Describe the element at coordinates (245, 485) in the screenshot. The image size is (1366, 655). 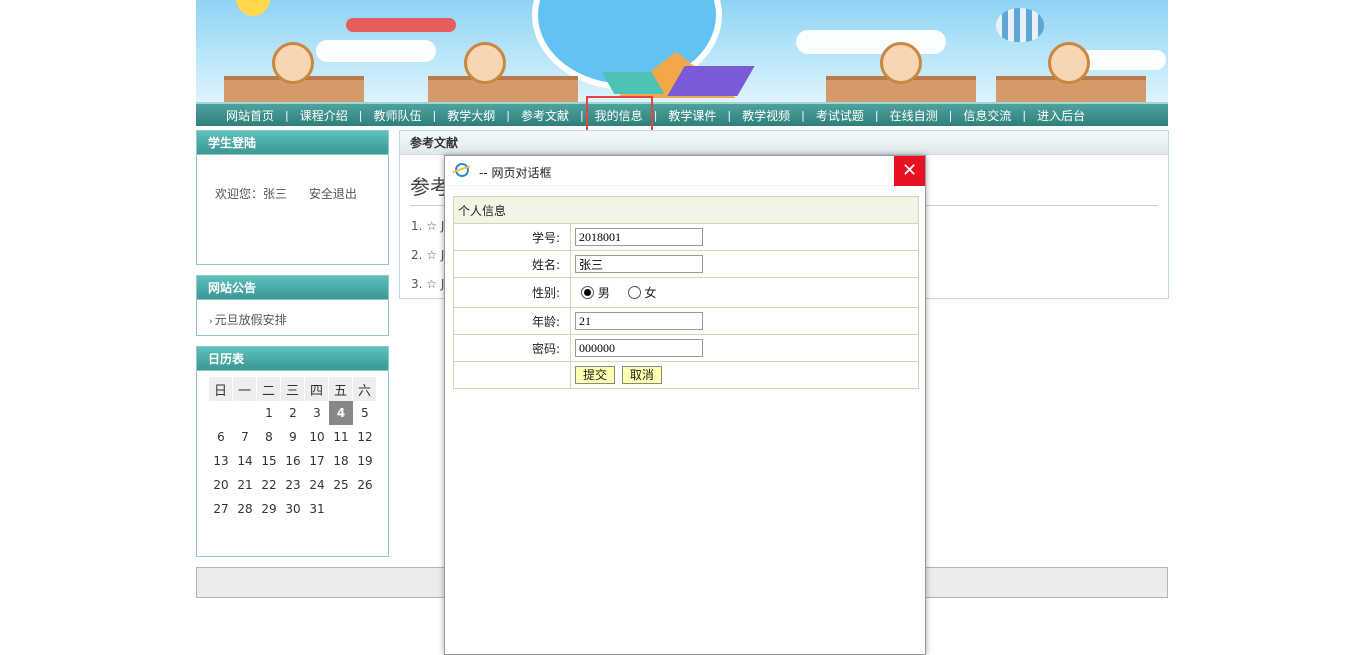
I see `calendar-day: 21` at that location.